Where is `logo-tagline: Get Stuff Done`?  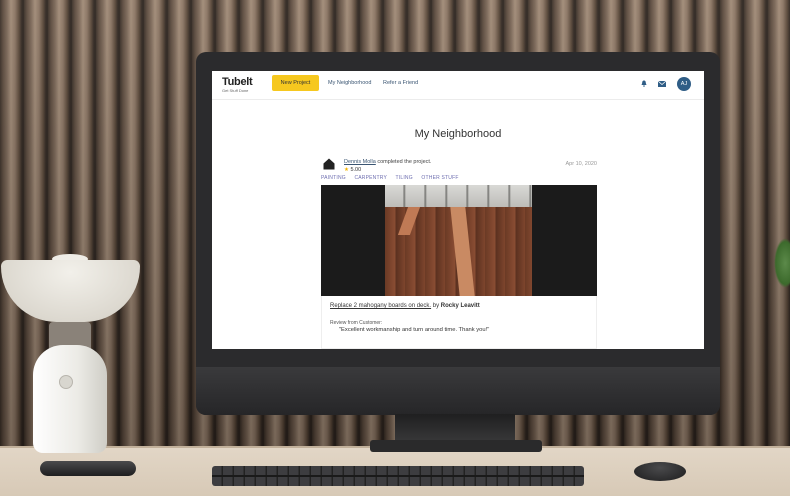
logo-tagline: Get Stuff Done is located at coordinates (235, 90).